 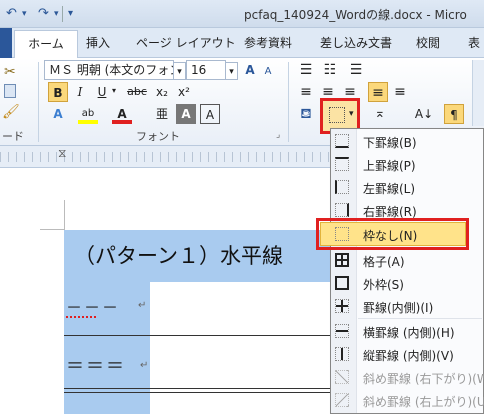 What do you see at coordinates (80, 92) in the screenshot?
I see `italic-button: I` at bounding box center [80, 92].